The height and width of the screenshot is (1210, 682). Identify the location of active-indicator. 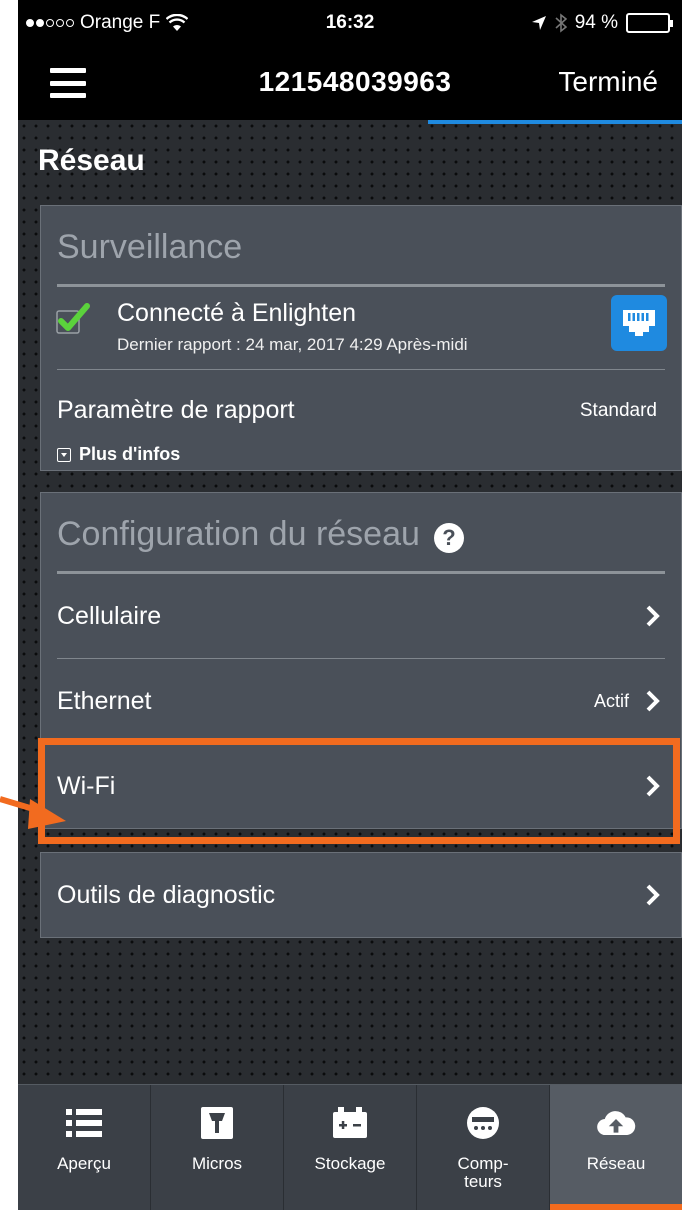
(555, 122).